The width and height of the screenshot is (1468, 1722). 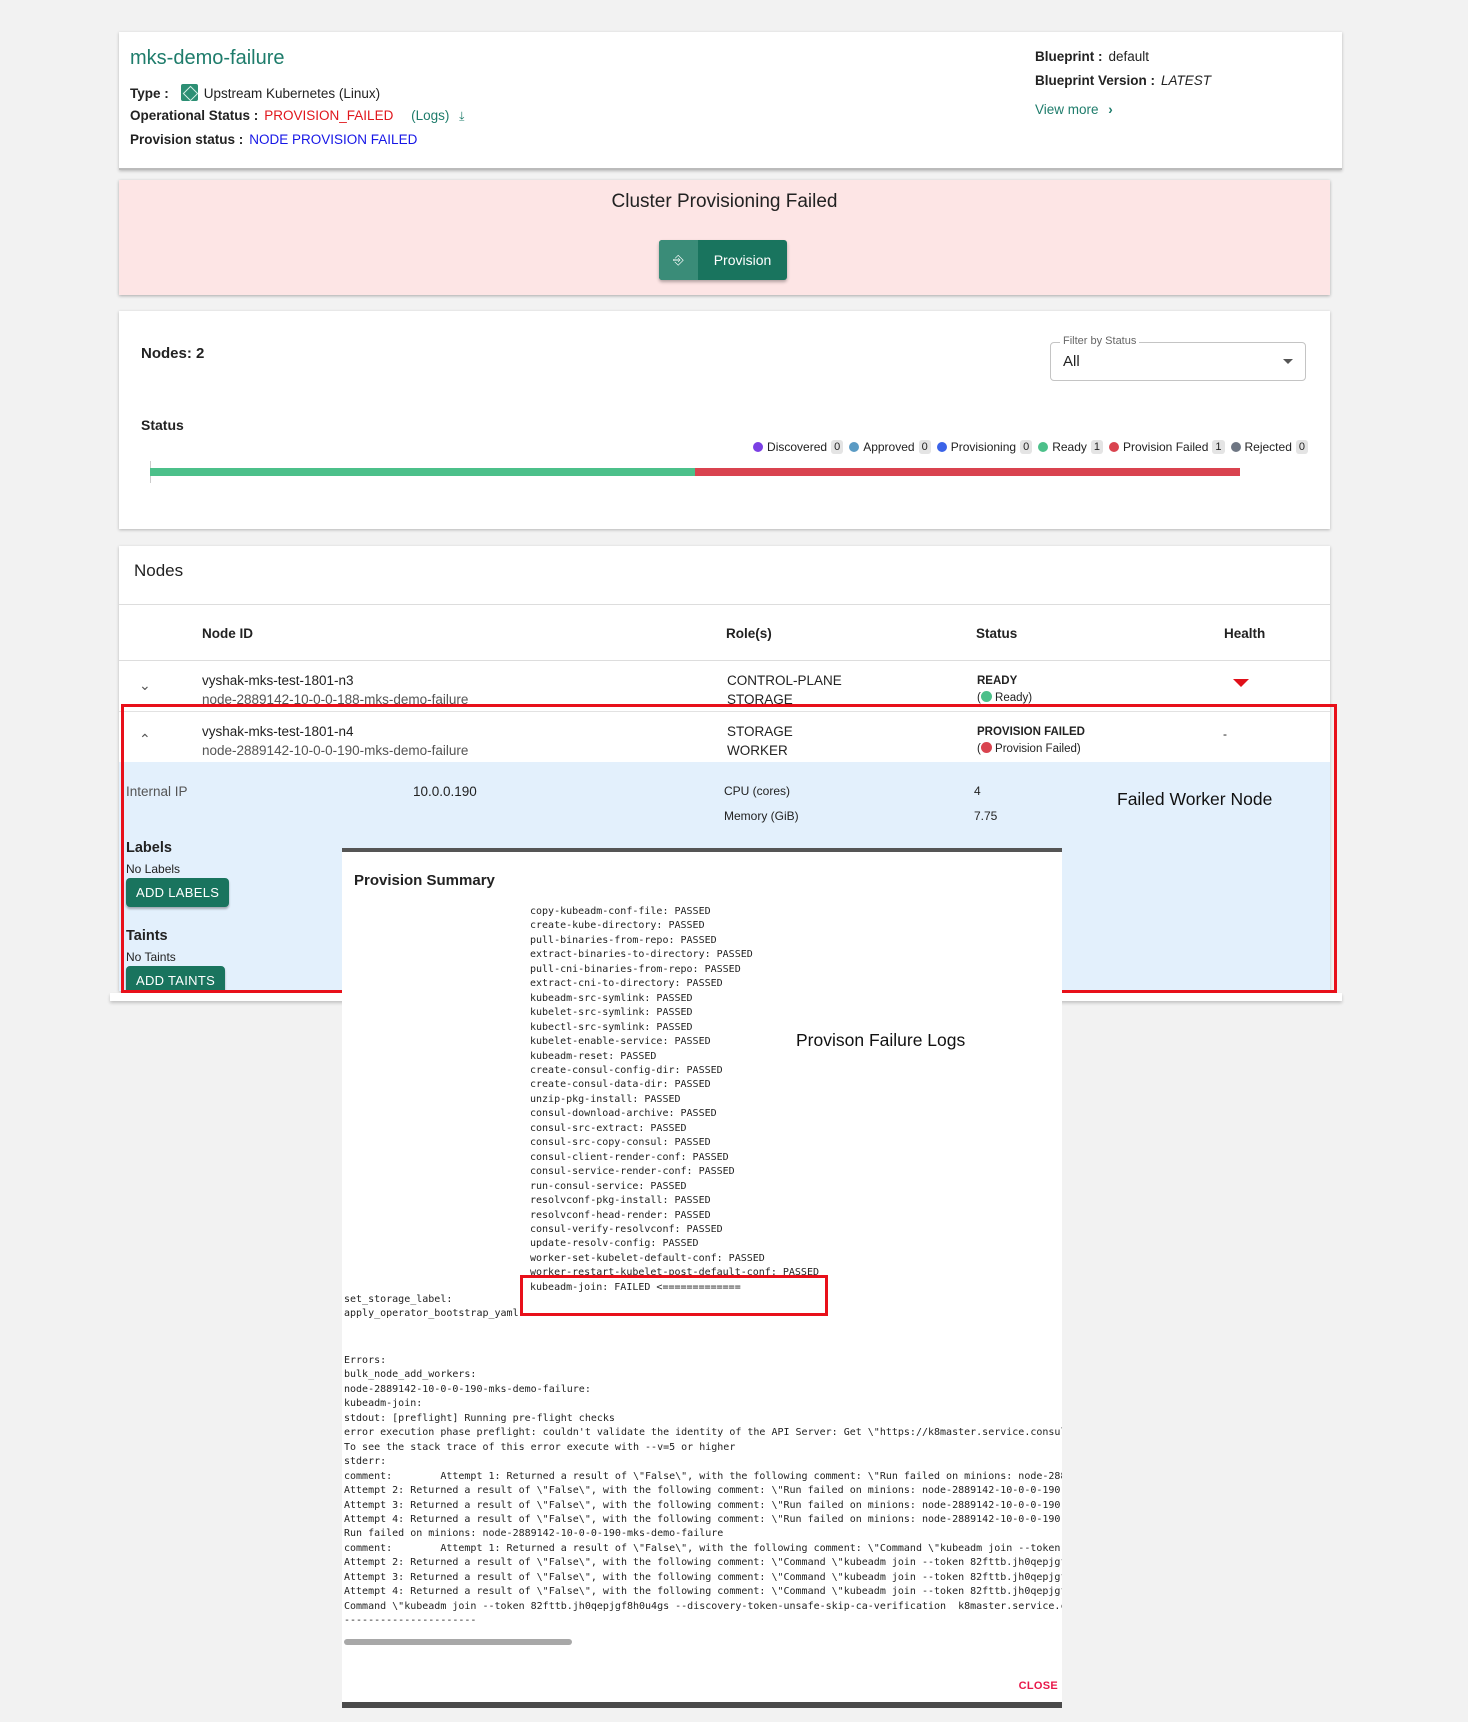 What do you see at coordinates (617, 926) in the screenshot?
I see `log-line: create-kube-directory: PASSED` at bounding box center [617, 926].